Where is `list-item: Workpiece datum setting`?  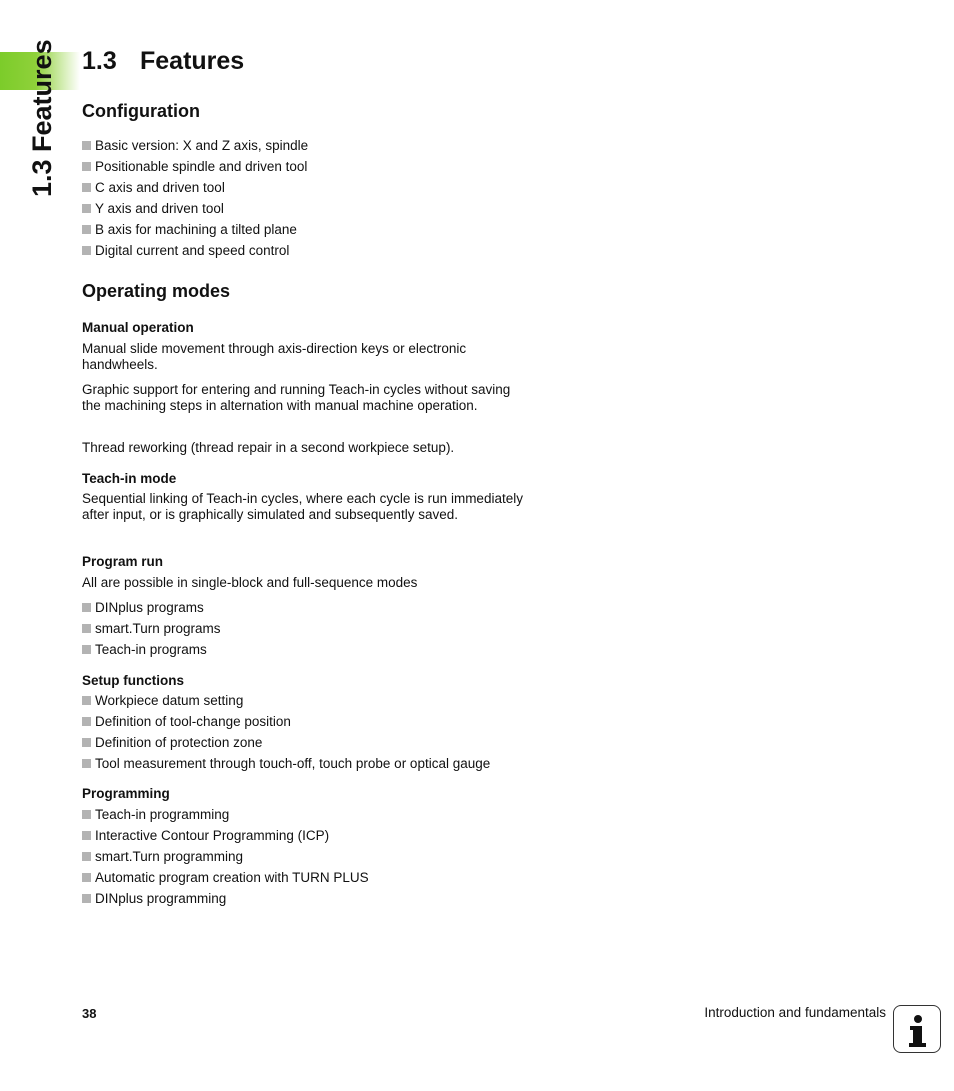
list-item: Workpiece datum setting is located at coordinates (162, 700).